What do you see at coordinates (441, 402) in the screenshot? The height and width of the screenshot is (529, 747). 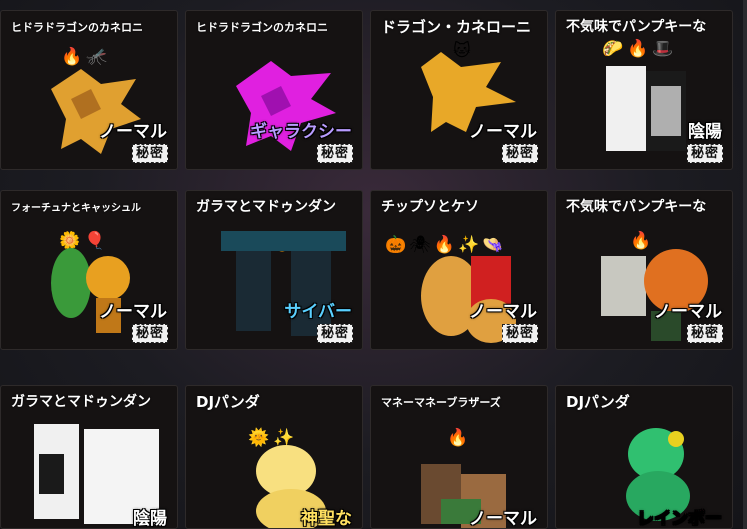 I see `card-title: マネーマネーブラザーズ` at bounding box center [441, 402].